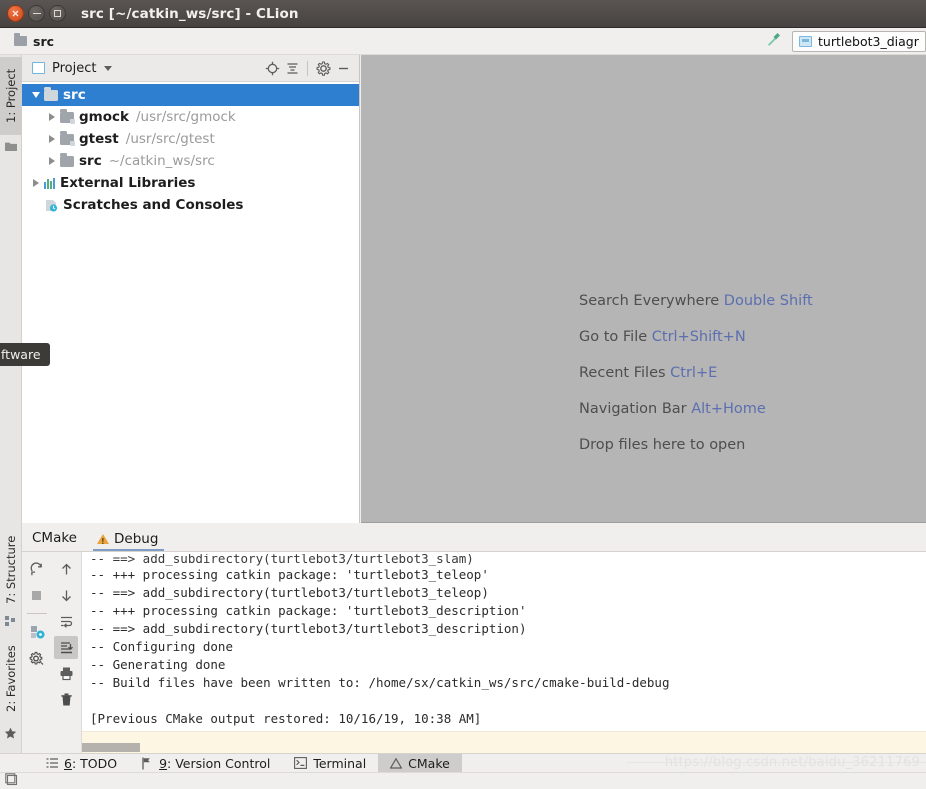 The height and width of the screenshot is (789, 926). Describe the element at coordinates (74, 95) in the screenshot. I see `tree-row-label: src` at that location.